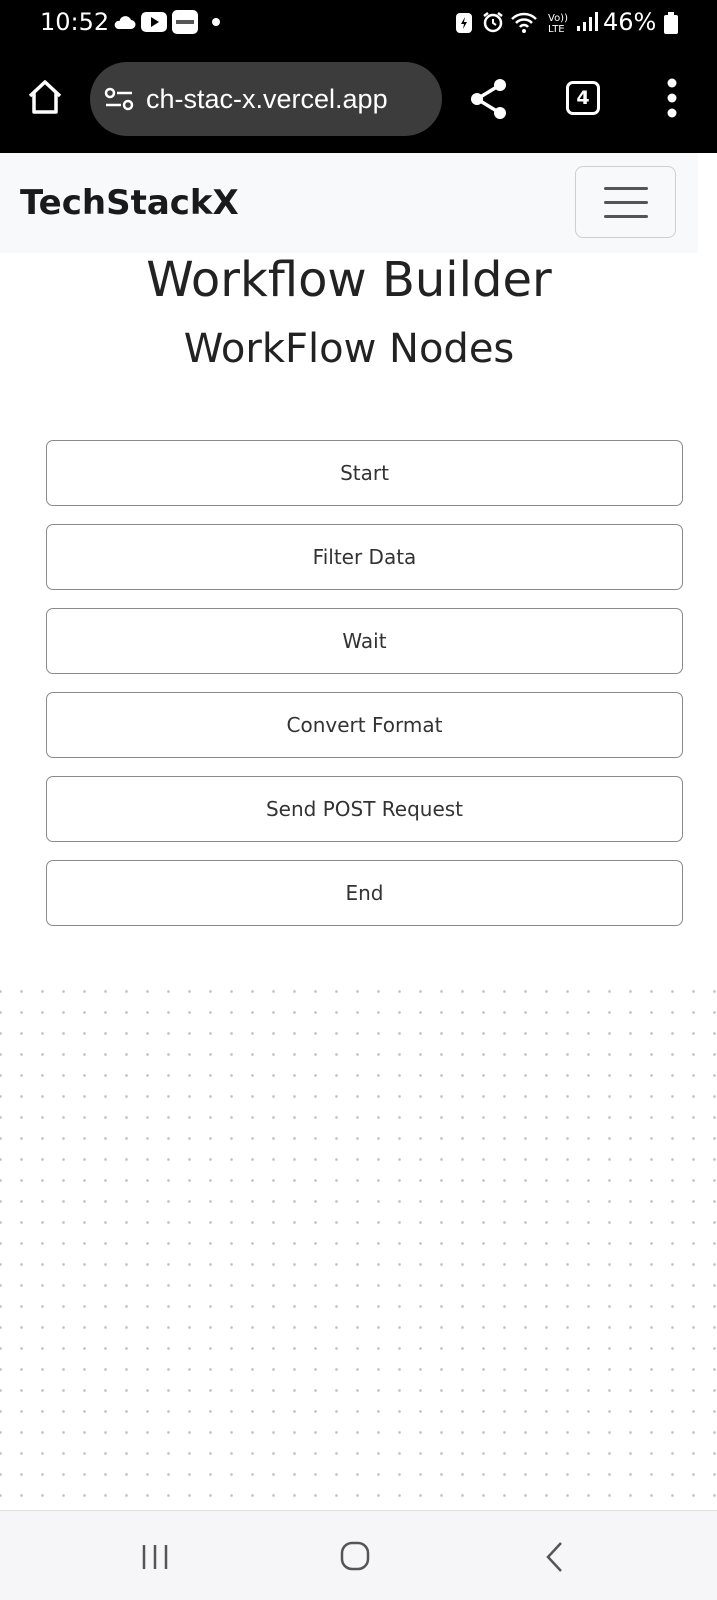 The height and width of the screenshot is (1600, 717). I want to click on node-end-button: End, so click(364, 893).